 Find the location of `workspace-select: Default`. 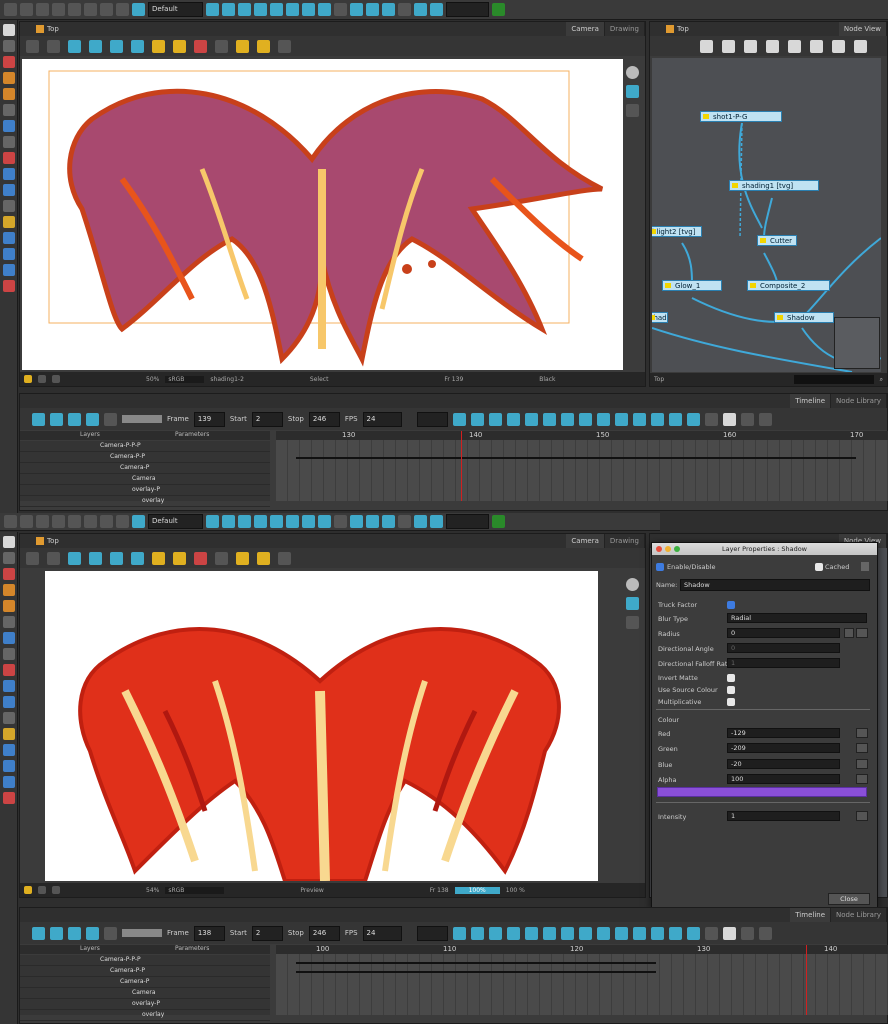

workspace-select: Default is located at coordinates (175, 521).